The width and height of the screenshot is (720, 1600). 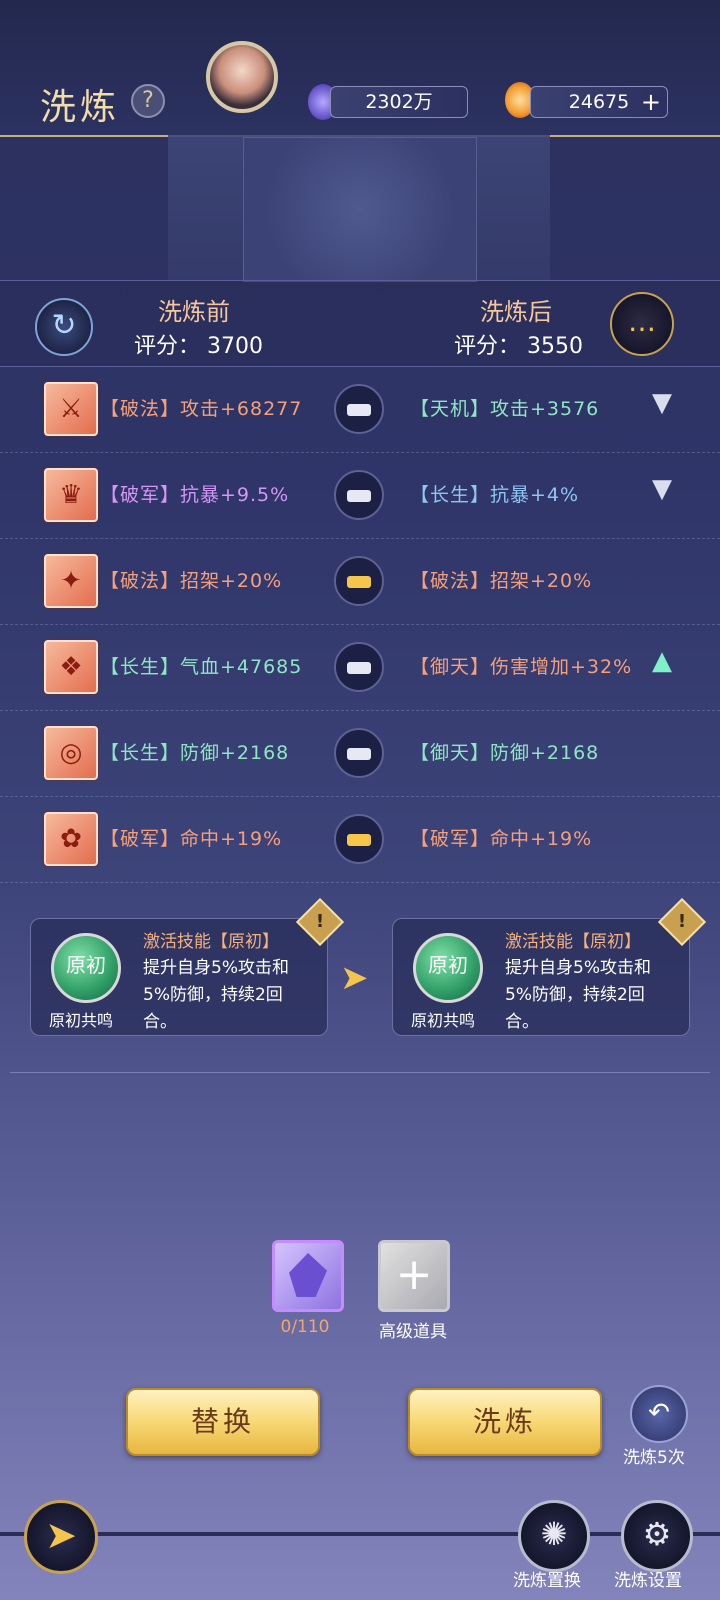 I want to click on gem-value: 24675, so click(x=599, y=102).